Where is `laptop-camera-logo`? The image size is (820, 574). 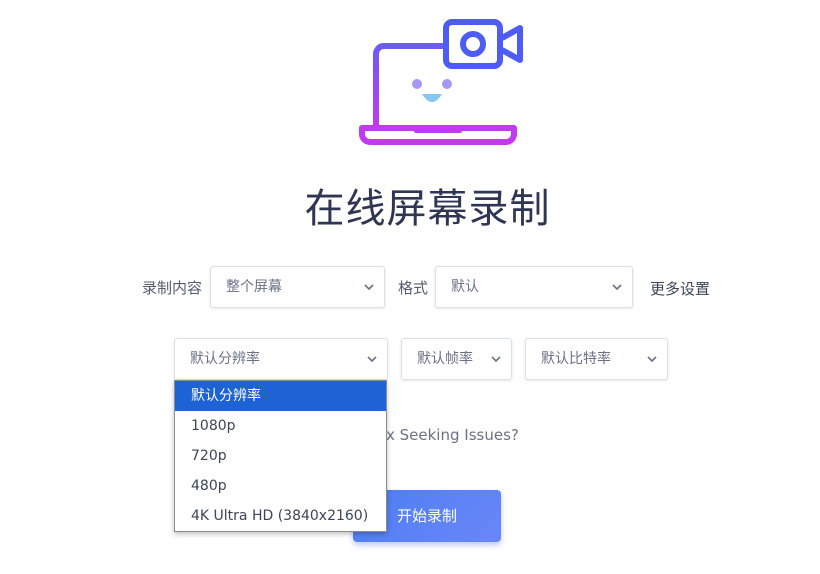
laptop-camera-logo is located at coordinates (441, 82).